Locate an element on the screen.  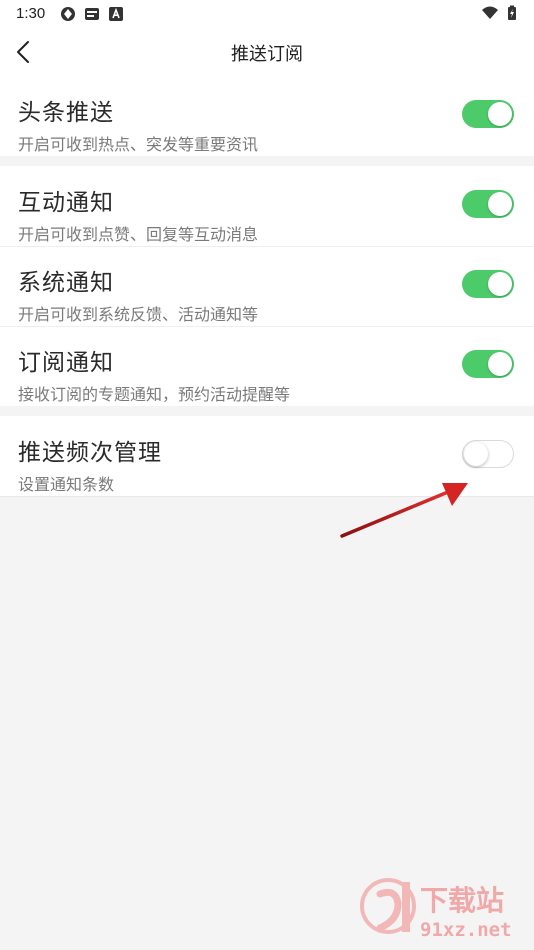
annotation-arrow-icon is located at coordinates (404, 510).